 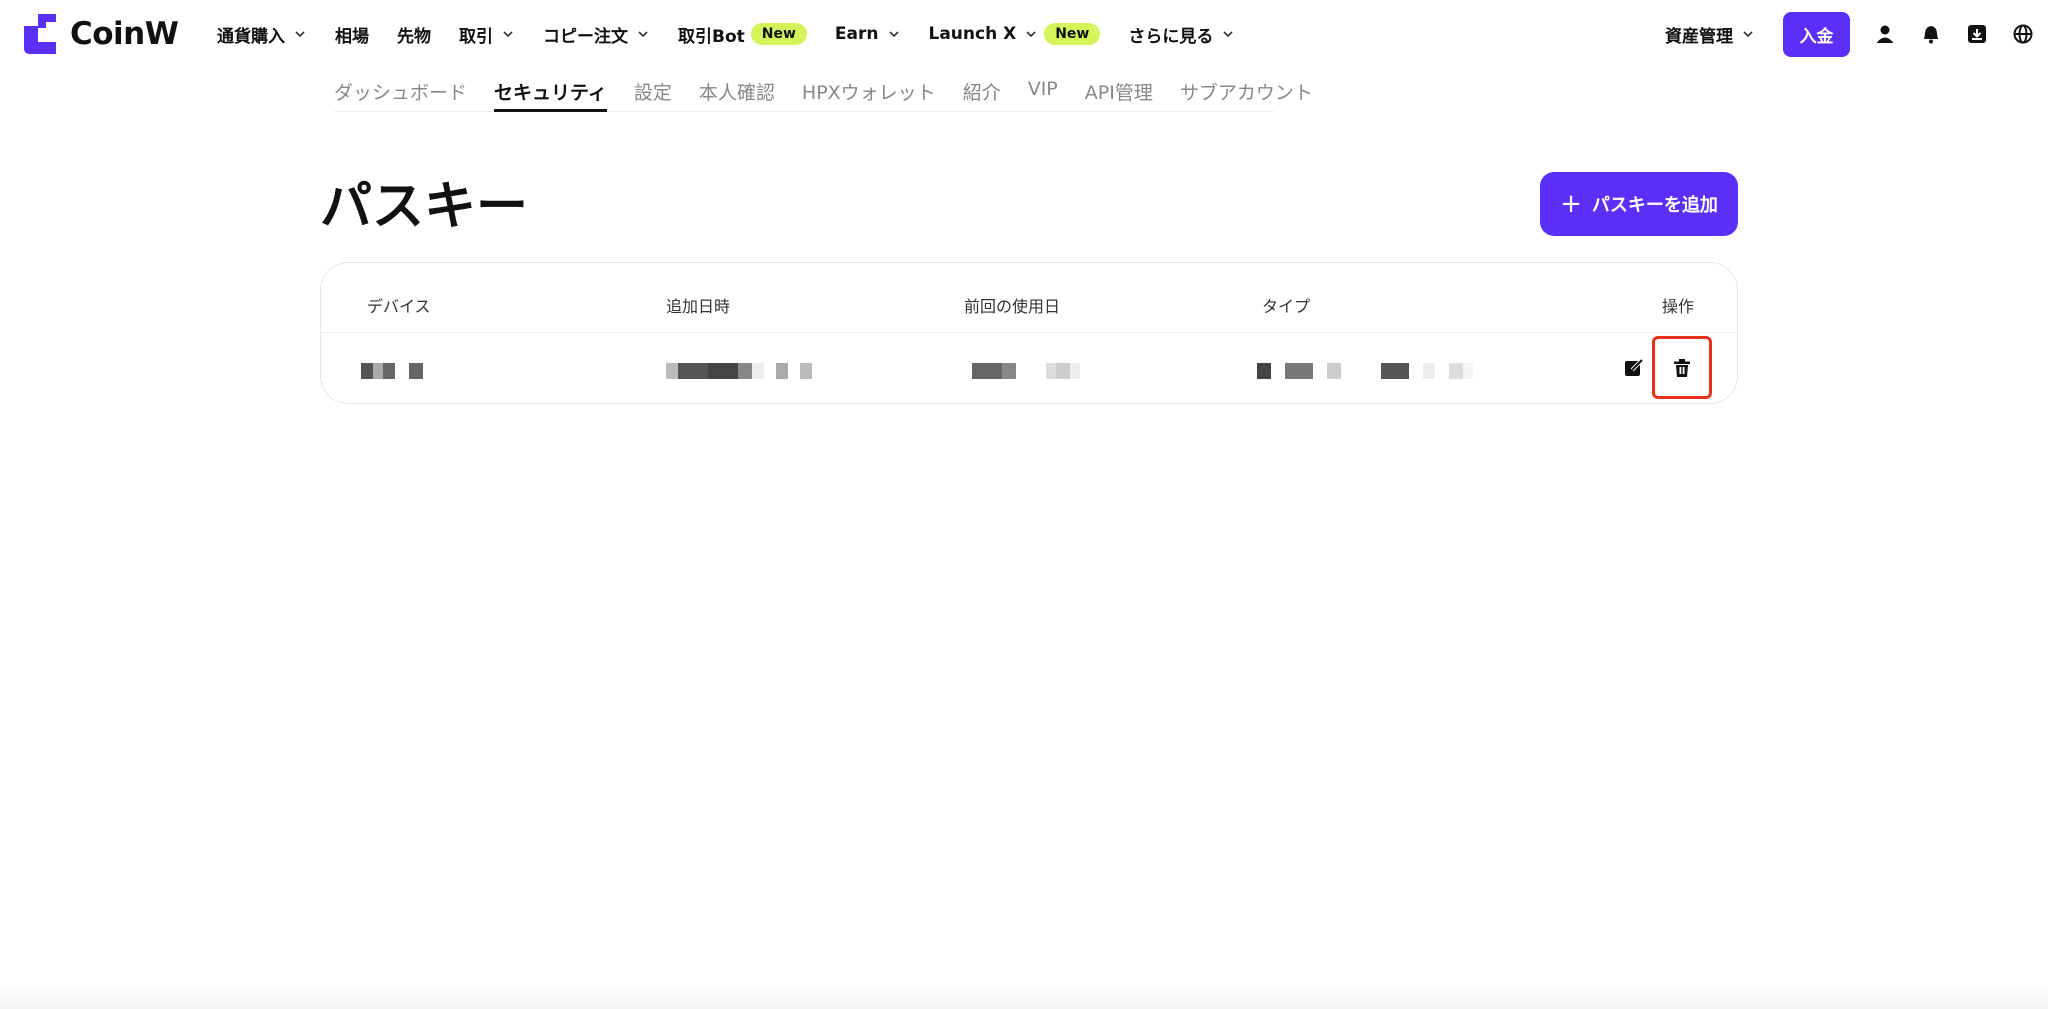 What do you see at coordinates (1931, 34) in the screenshot?
I see `bell-icon` at bounding box center [1931, 34].